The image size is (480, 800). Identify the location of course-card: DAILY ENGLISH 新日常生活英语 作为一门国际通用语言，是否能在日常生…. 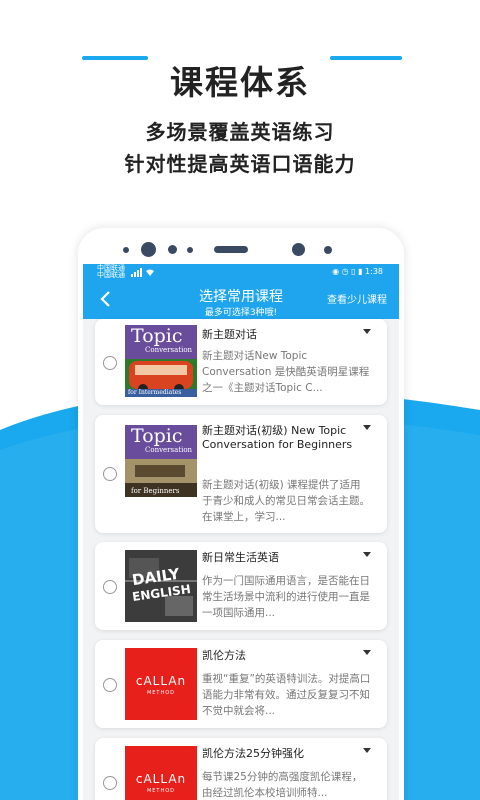
(241, 586).